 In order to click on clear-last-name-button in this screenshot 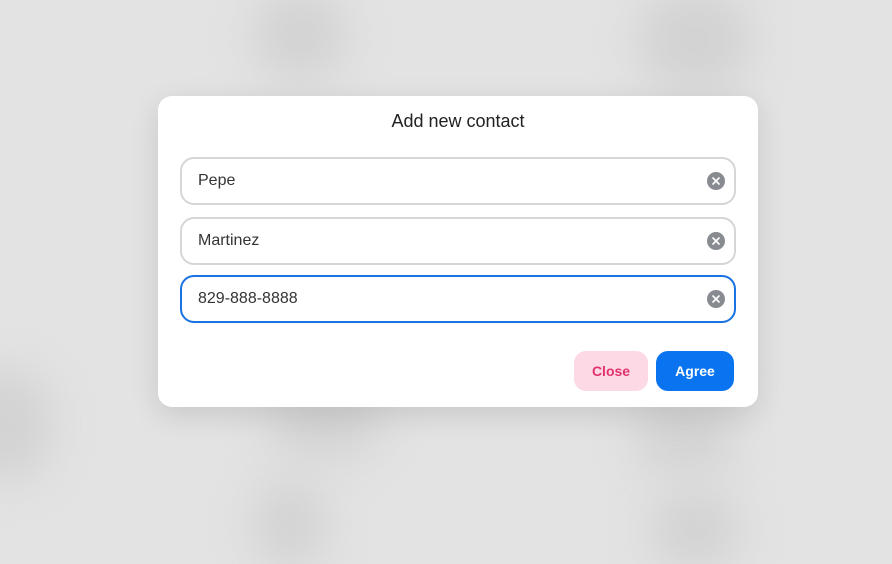, I will do `click(716, 241)`.